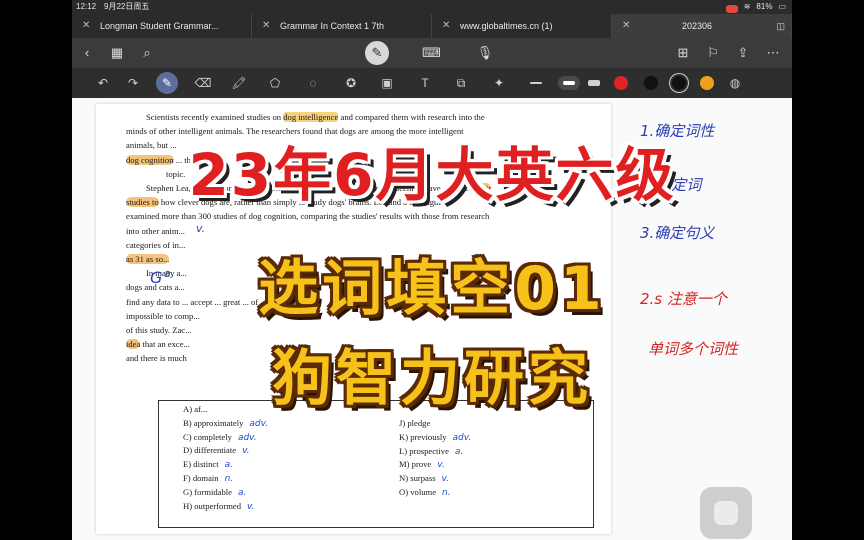 Image resolution: width=864 pixels, height=540 pixels. Describe the element at coordinates (425, 83) in the screenshot. I see `text-box-icon: T` at that location.